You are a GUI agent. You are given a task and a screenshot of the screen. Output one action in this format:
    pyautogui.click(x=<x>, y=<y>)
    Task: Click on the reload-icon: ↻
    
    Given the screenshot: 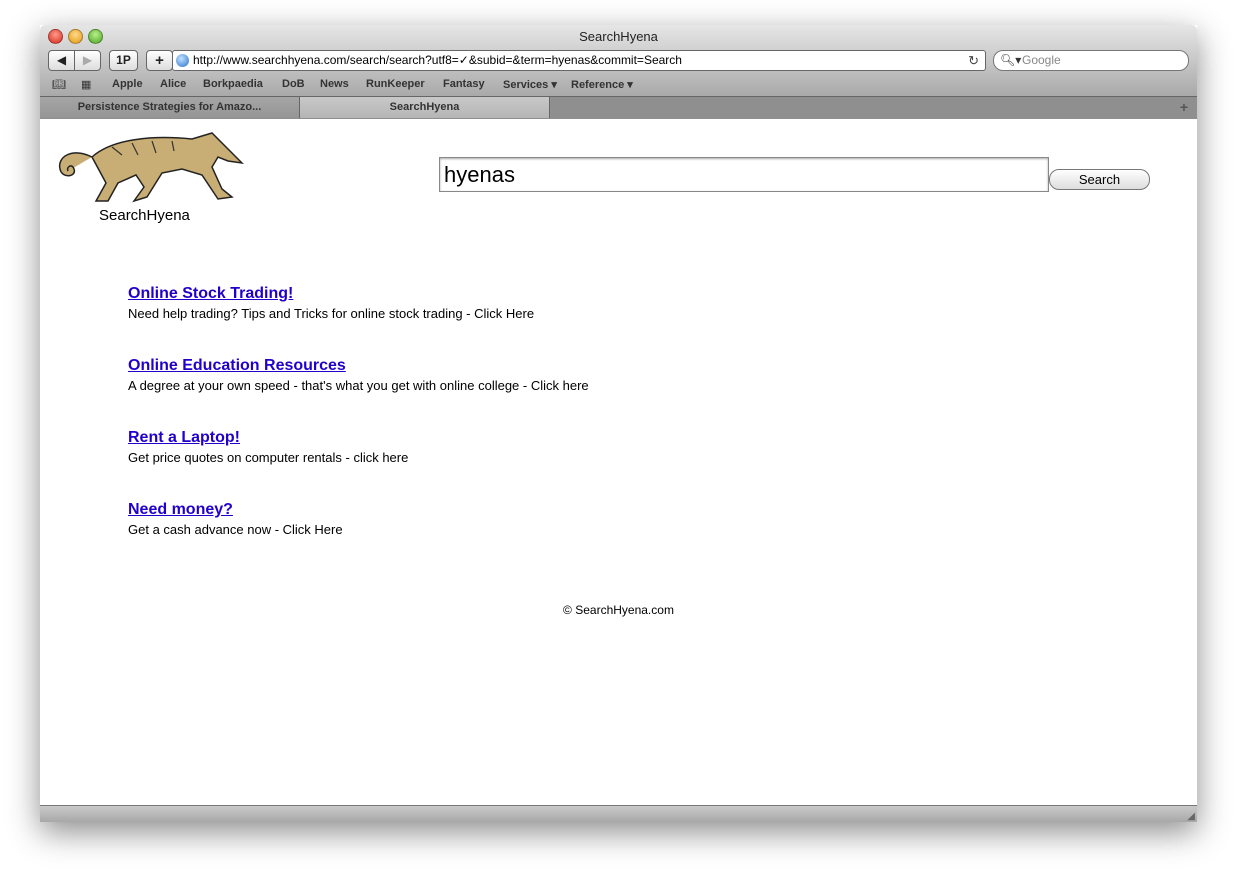 What is the action you would take?
    pyautogui.click(x=973, y=60)
    